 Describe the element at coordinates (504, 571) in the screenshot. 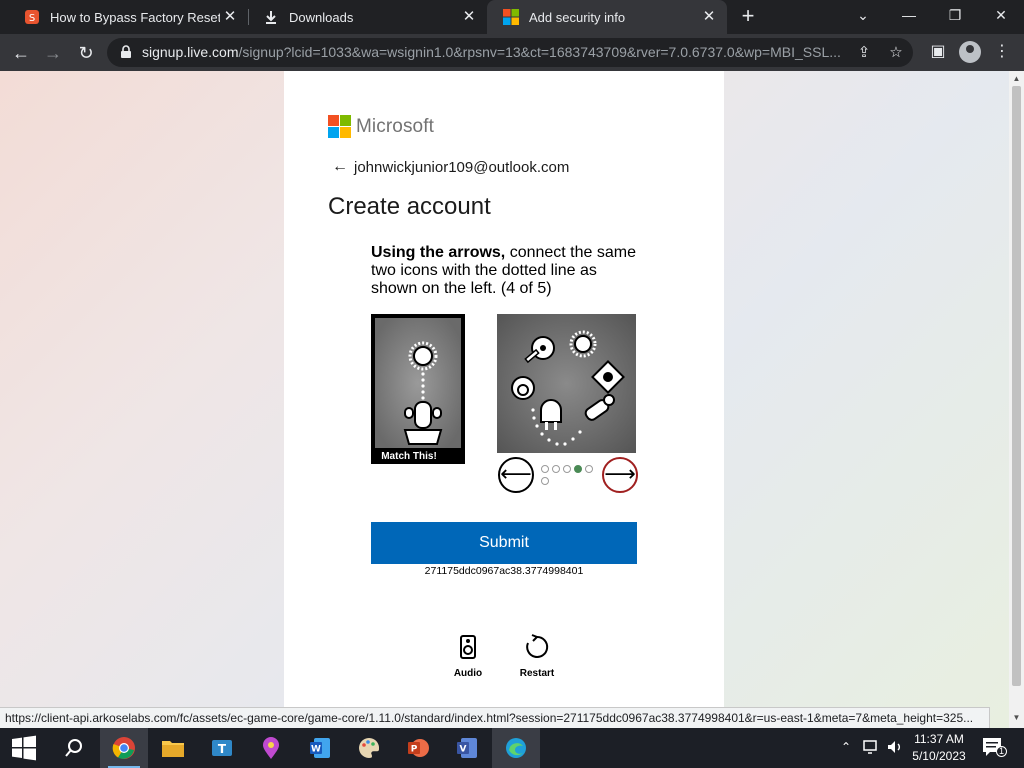

I see `session-id: 271175ddc0967ac38.3774998401` at that location.